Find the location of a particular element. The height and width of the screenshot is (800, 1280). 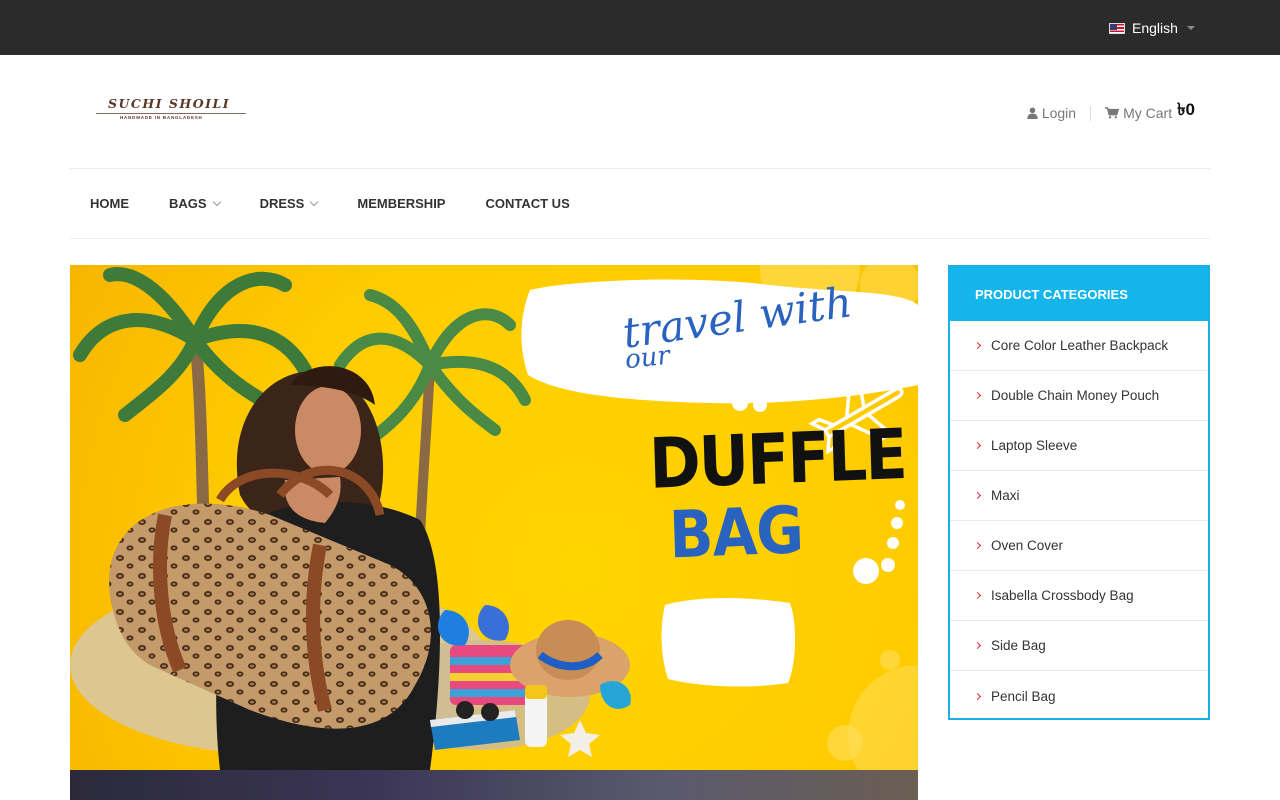

category-link: Core Color Leather Backpack is located at coordinates (1079, 346).